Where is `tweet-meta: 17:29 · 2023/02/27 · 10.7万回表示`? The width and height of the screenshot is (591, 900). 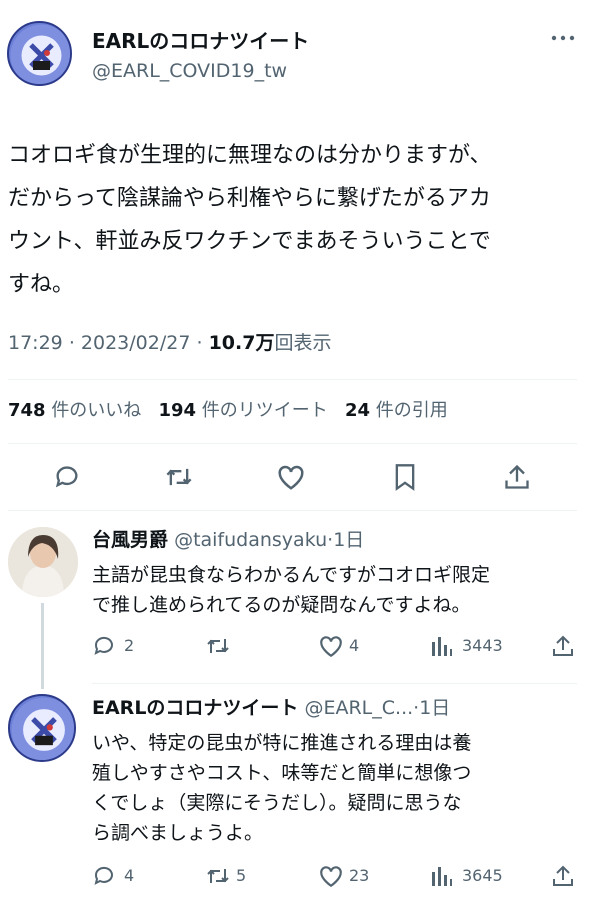
tweet-meta: 17:29 · 2023/02/27 · 10.7万回表示 is located at coordinates (169, 343).